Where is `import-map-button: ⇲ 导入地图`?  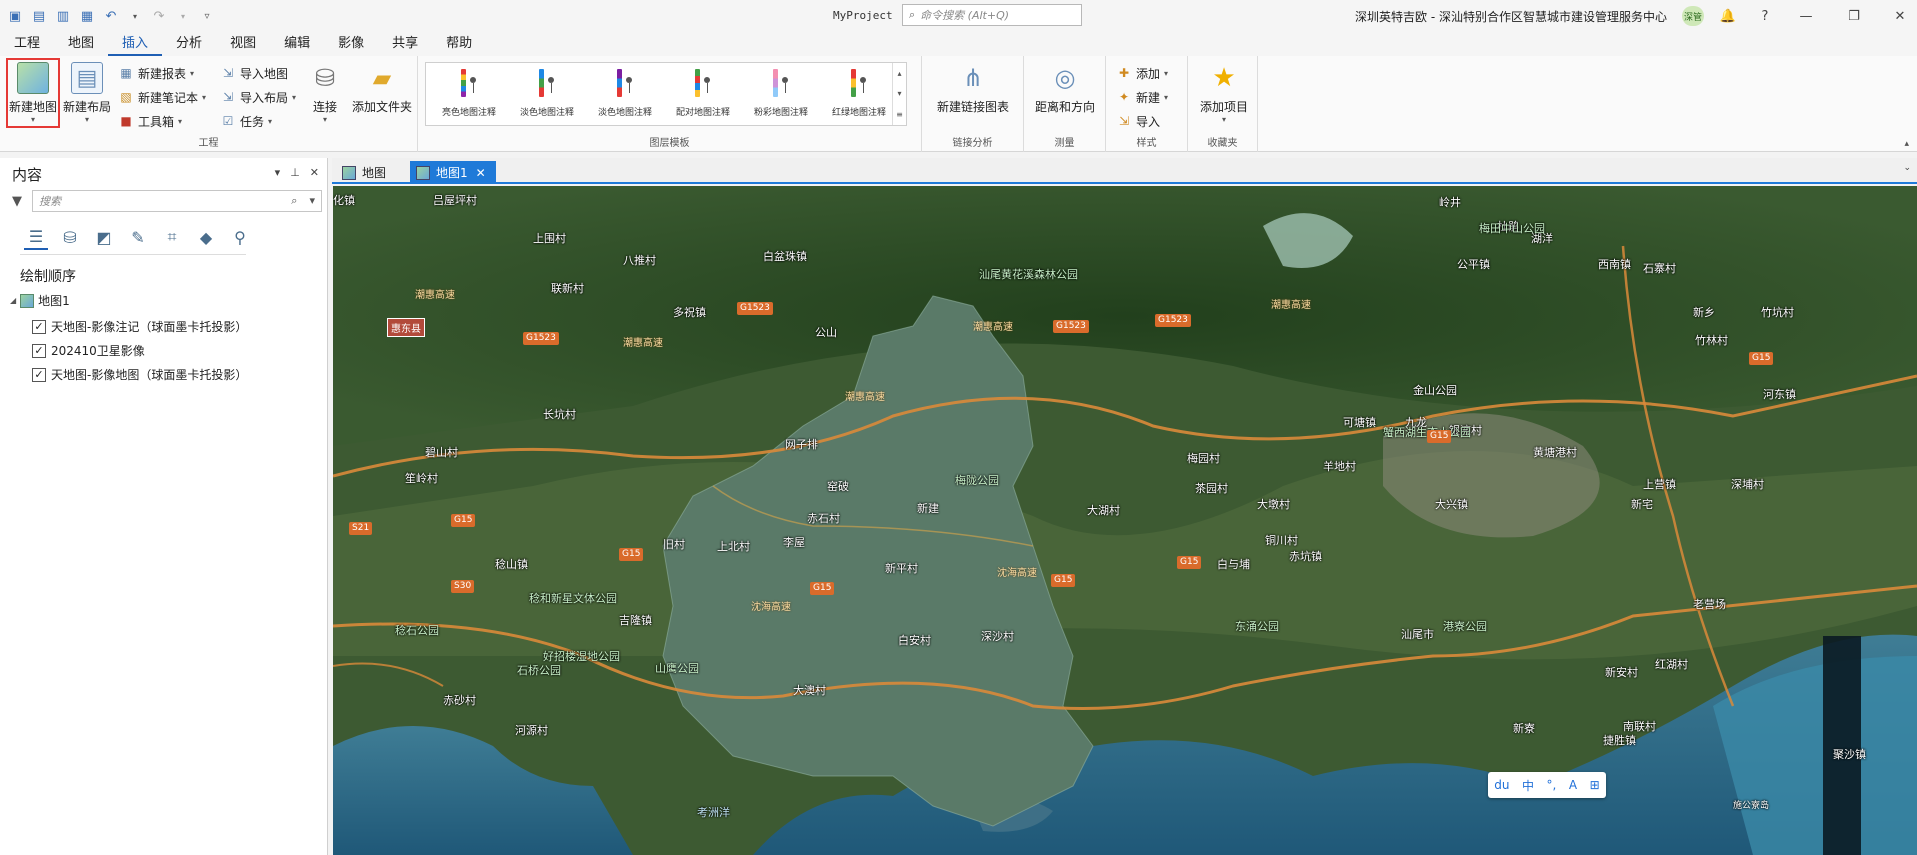 import-map-button: ⇲ 导入地图 is located at coordinates (254, 73).